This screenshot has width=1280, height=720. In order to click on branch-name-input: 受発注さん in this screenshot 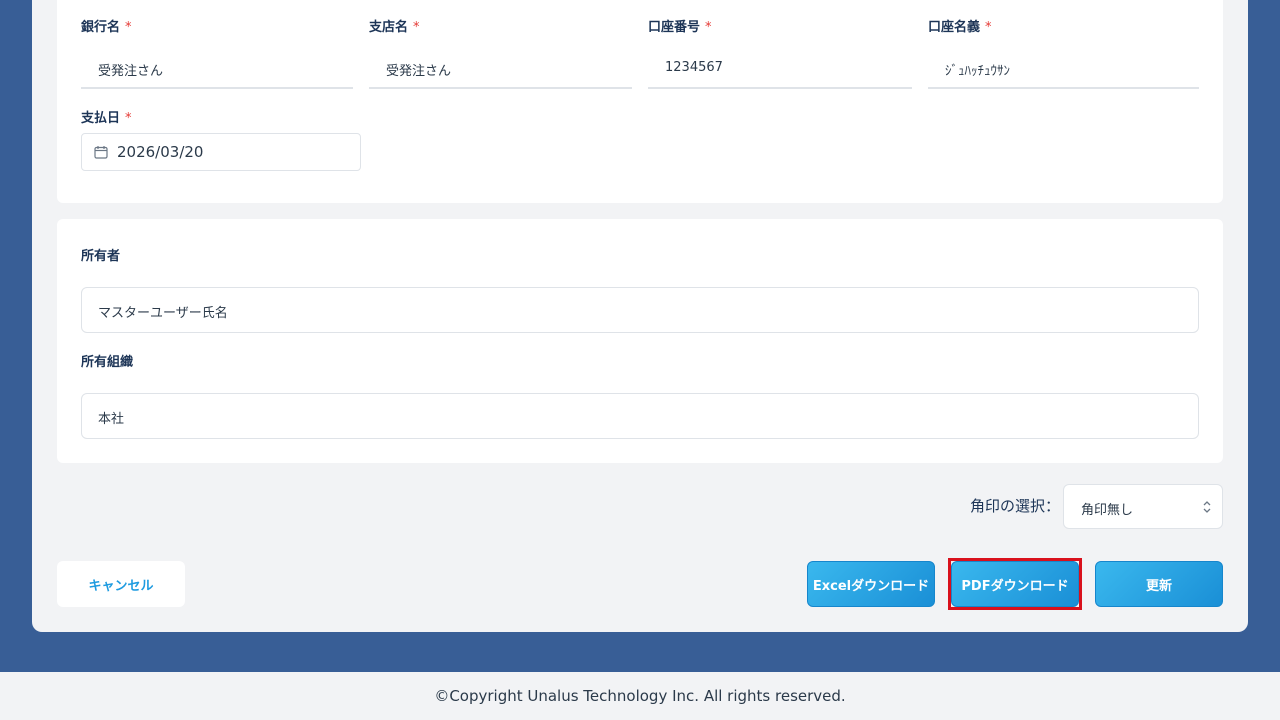, I will do `click(500, 68)`.